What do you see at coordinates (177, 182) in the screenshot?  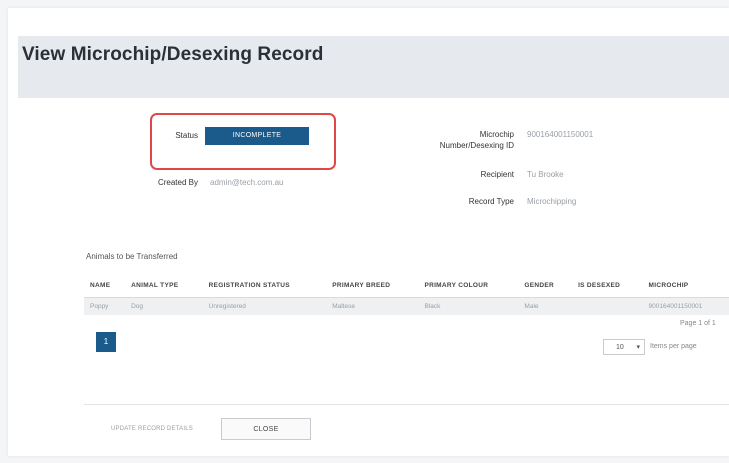 I see `created-by-label: Created By` at bounding box center [177, 182].